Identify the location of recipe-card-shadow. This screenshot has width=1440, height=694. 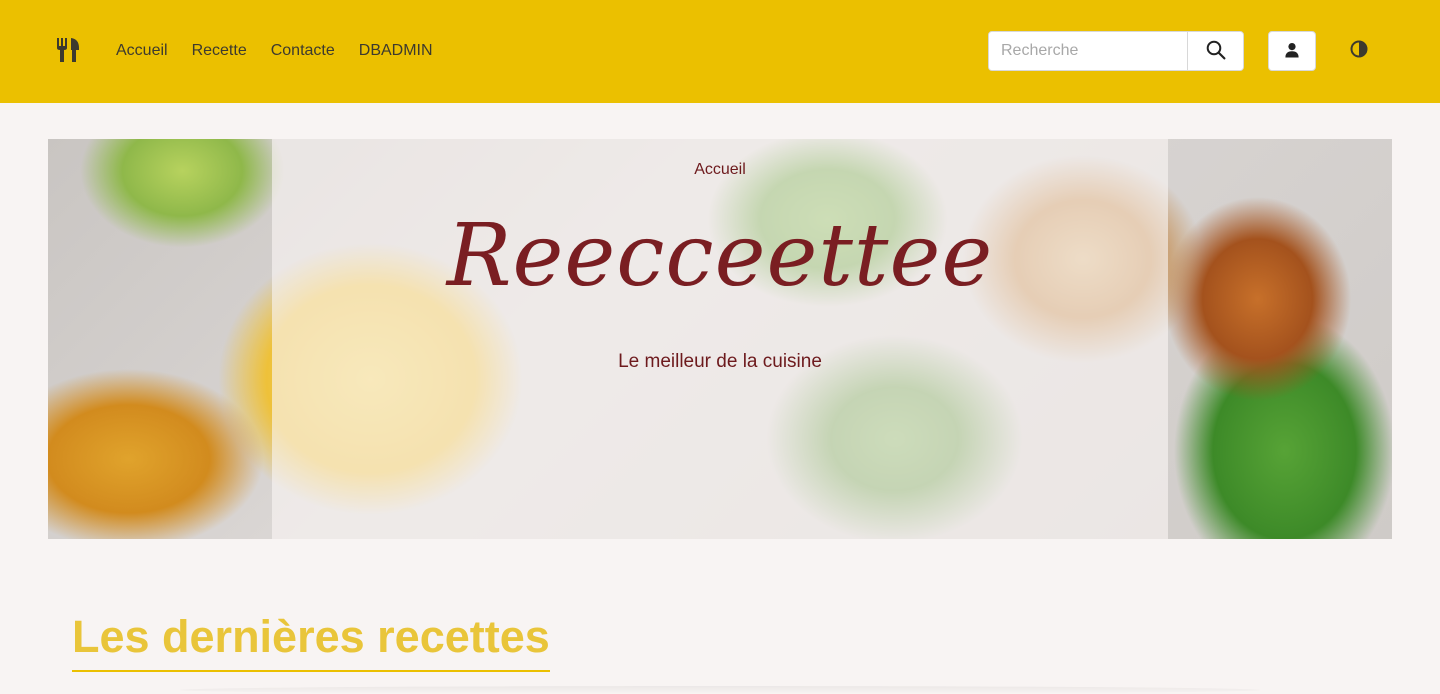
(720, 690).